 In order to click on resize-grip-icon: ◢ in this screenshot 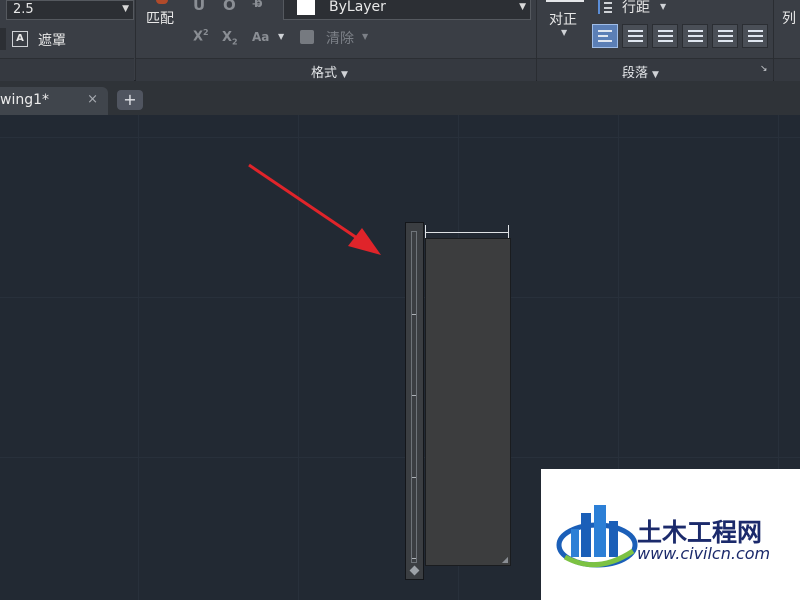, I will do `click(505, 559)`.